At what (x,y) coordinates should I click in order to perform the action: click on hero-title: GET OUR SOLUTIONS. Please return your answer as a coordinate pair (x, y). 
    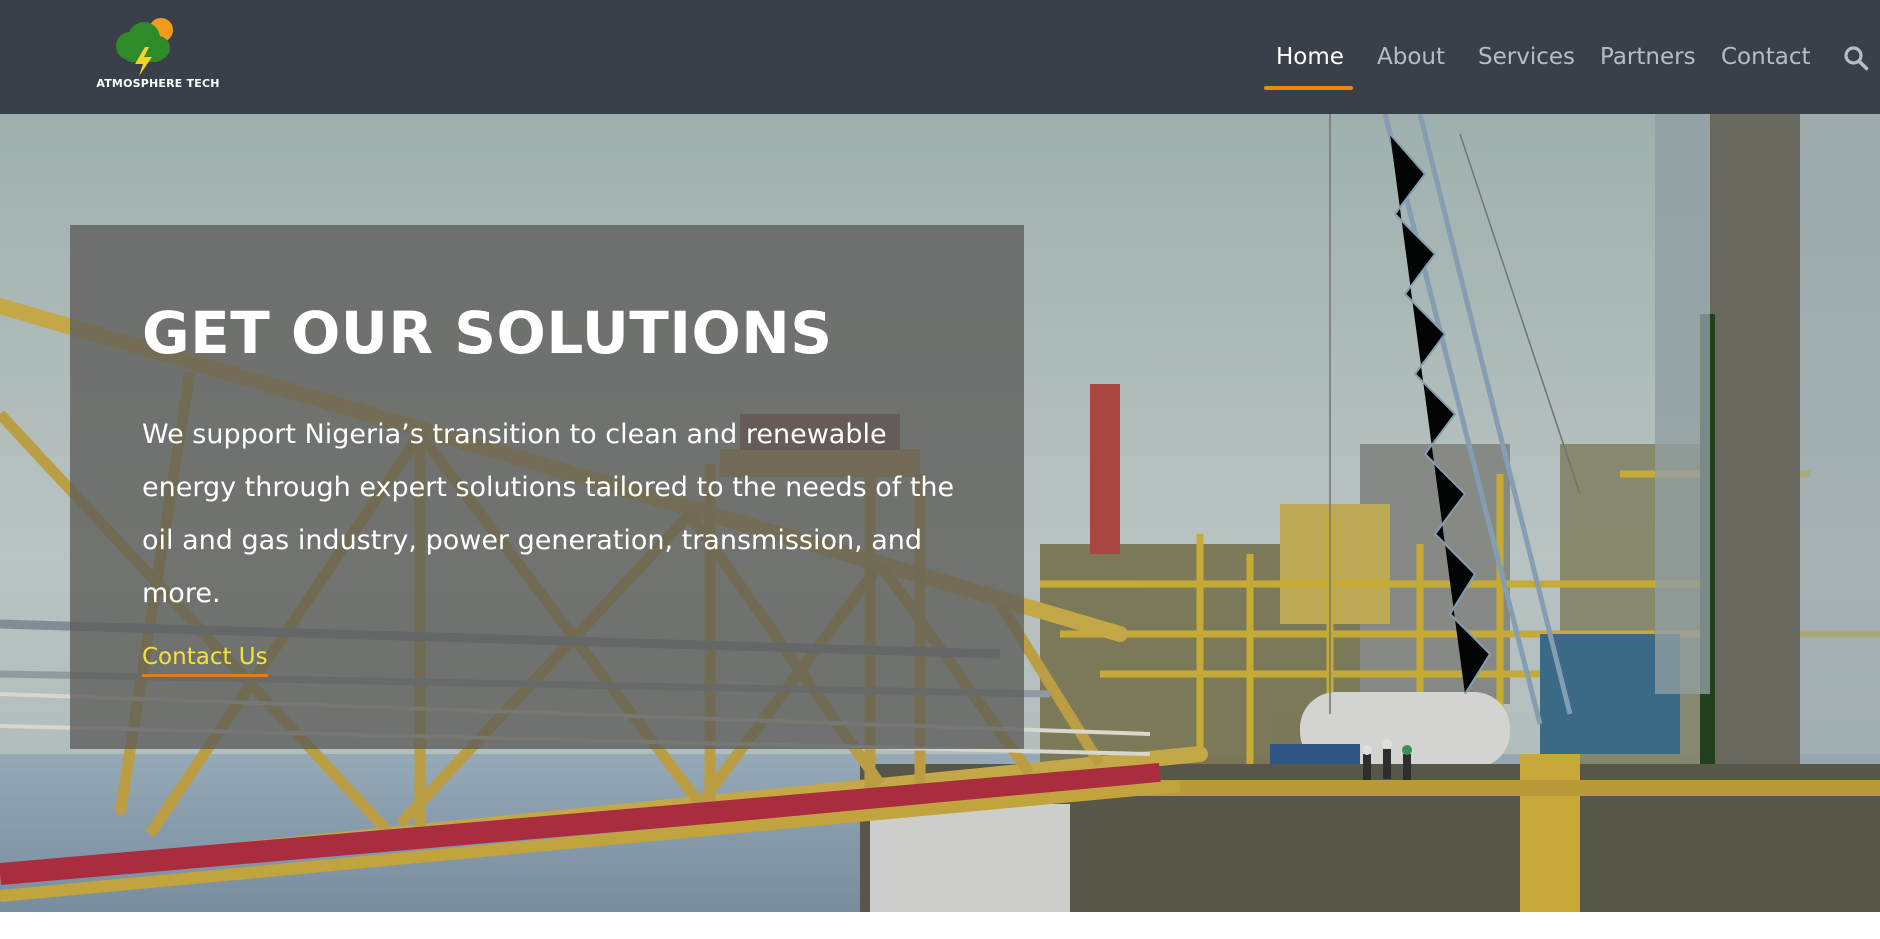
    Looking at the image, I should click on (487, 333).